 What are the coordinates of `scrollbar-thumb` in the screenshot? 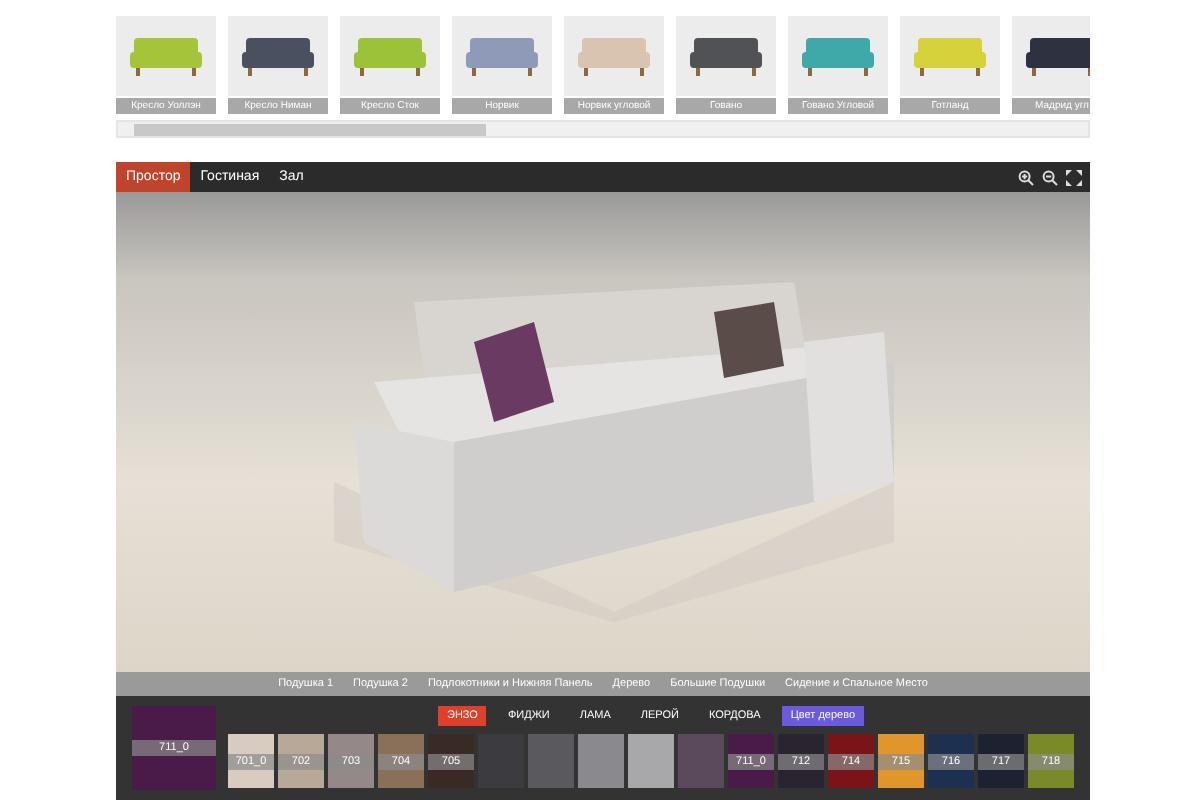 It's located at (310, 130).